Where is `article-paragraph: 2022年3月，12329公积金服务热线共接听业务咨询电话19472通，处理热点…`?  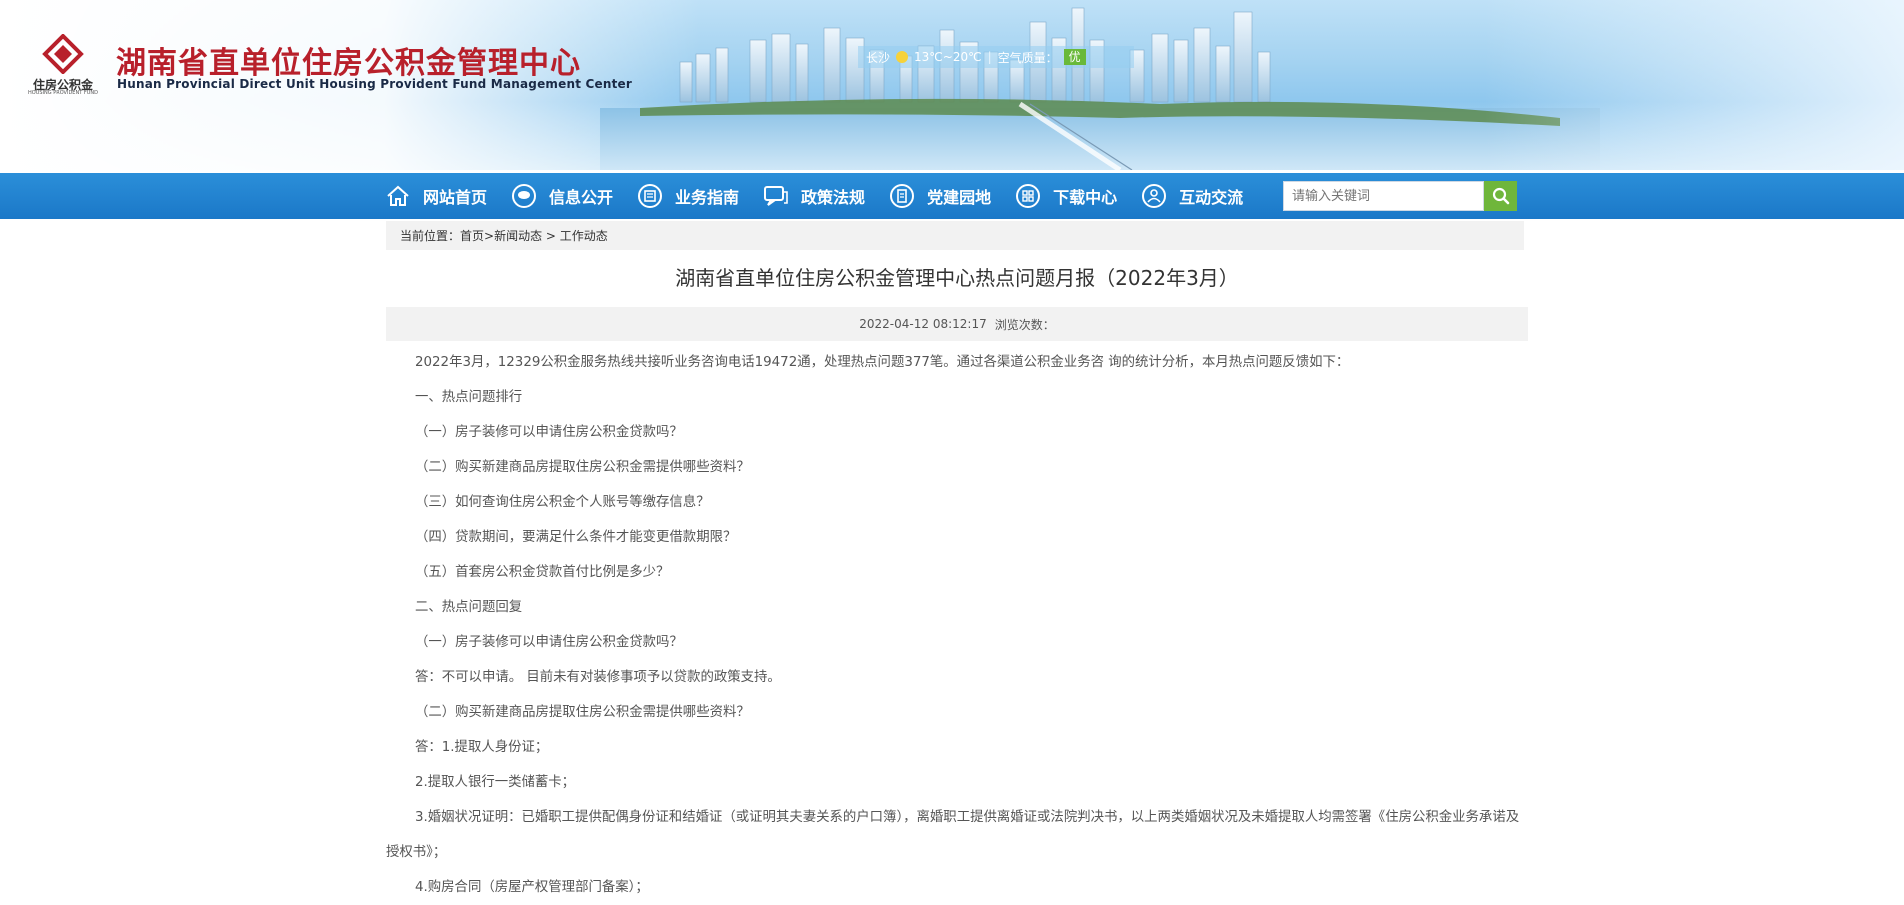 article-paragraph: 2022年3月，12329公积金服务热线共接听业务咨询电话19472通，处理热点… is located at coordinates (882, 362).